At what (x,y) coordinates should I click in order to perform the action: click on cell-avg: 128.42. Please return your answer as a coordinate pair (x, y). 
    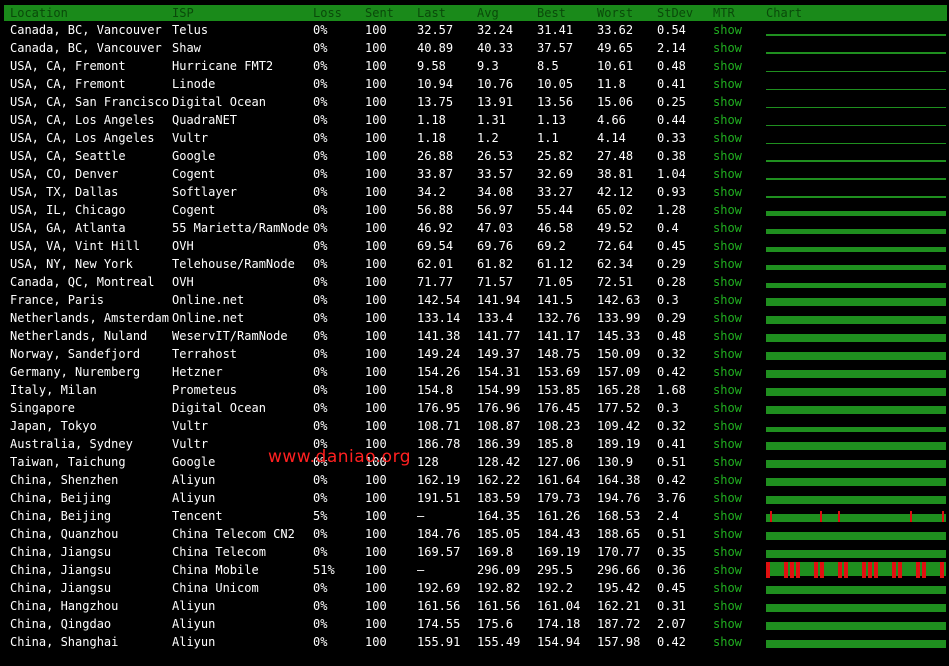
    Looking at the image, I should click on (499, 462).